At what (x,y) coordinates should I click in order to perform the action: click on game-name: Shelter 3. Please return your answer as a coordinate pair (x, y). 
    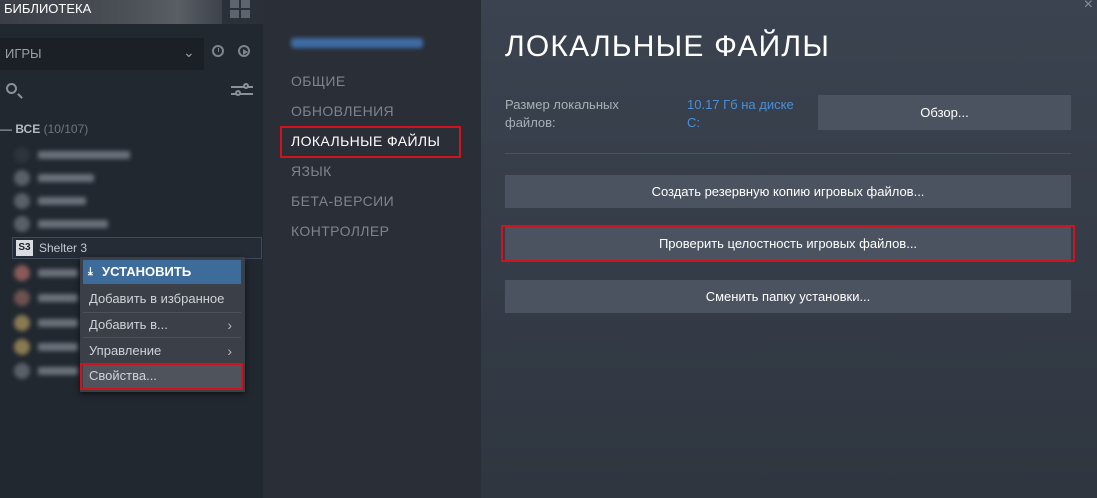
    Looking at the image, I should click on (63, 248).